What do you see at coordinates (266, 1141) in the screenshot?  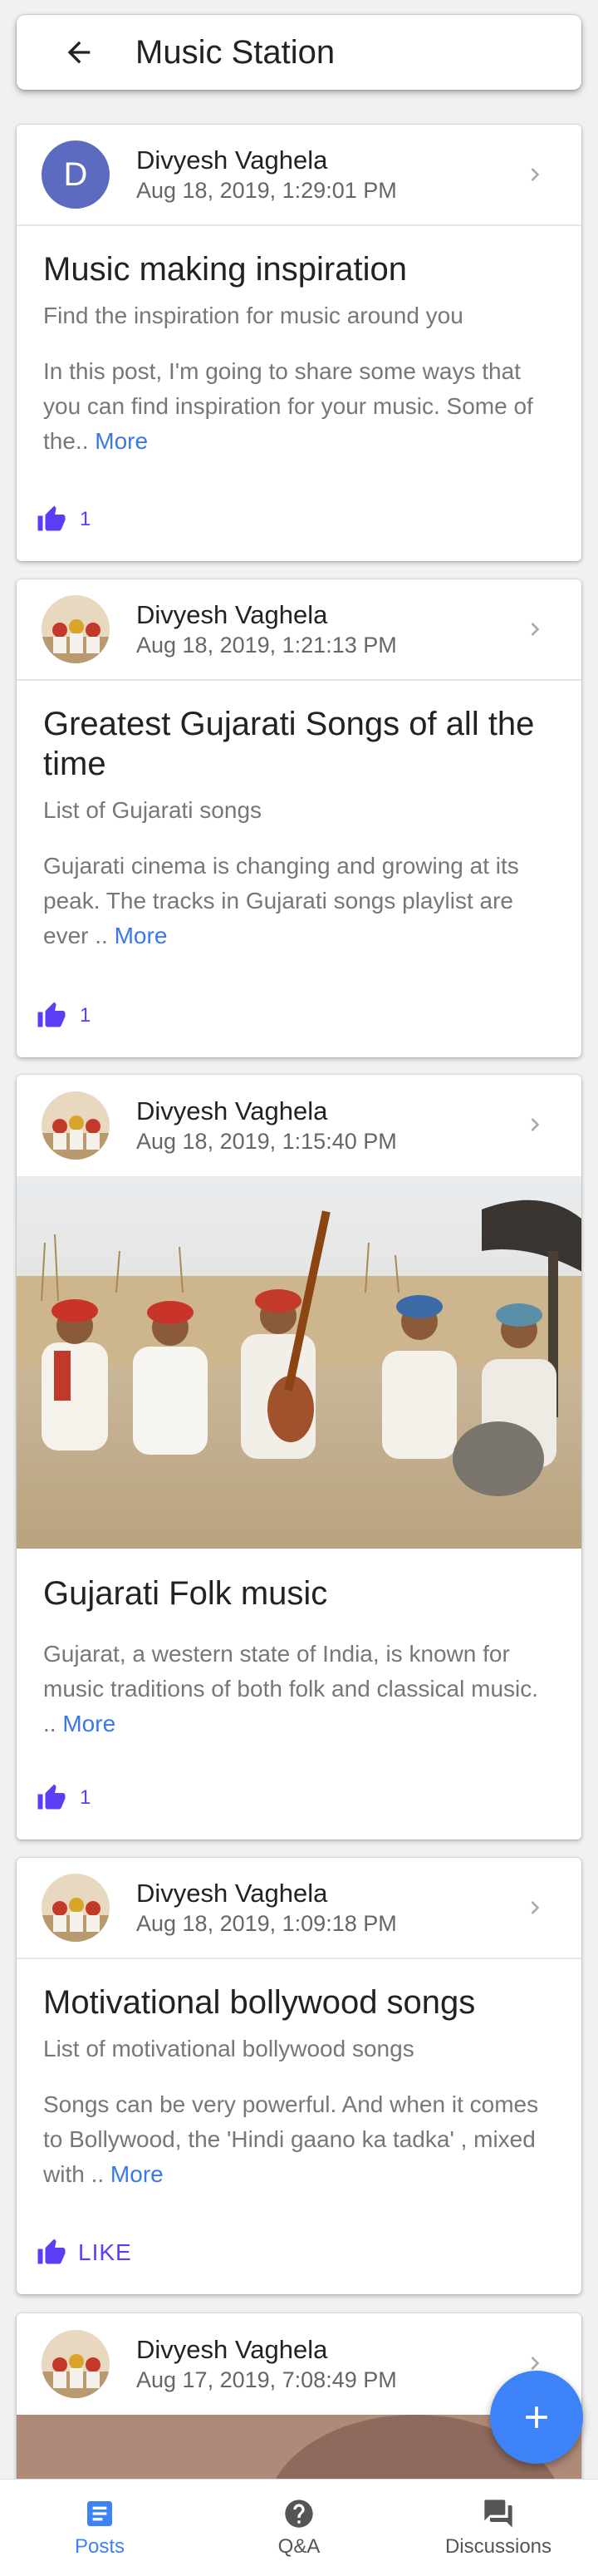 I see `post-date: Aug 18, 2019, 1:15:40 PM` at bounding box center [266, 1141].